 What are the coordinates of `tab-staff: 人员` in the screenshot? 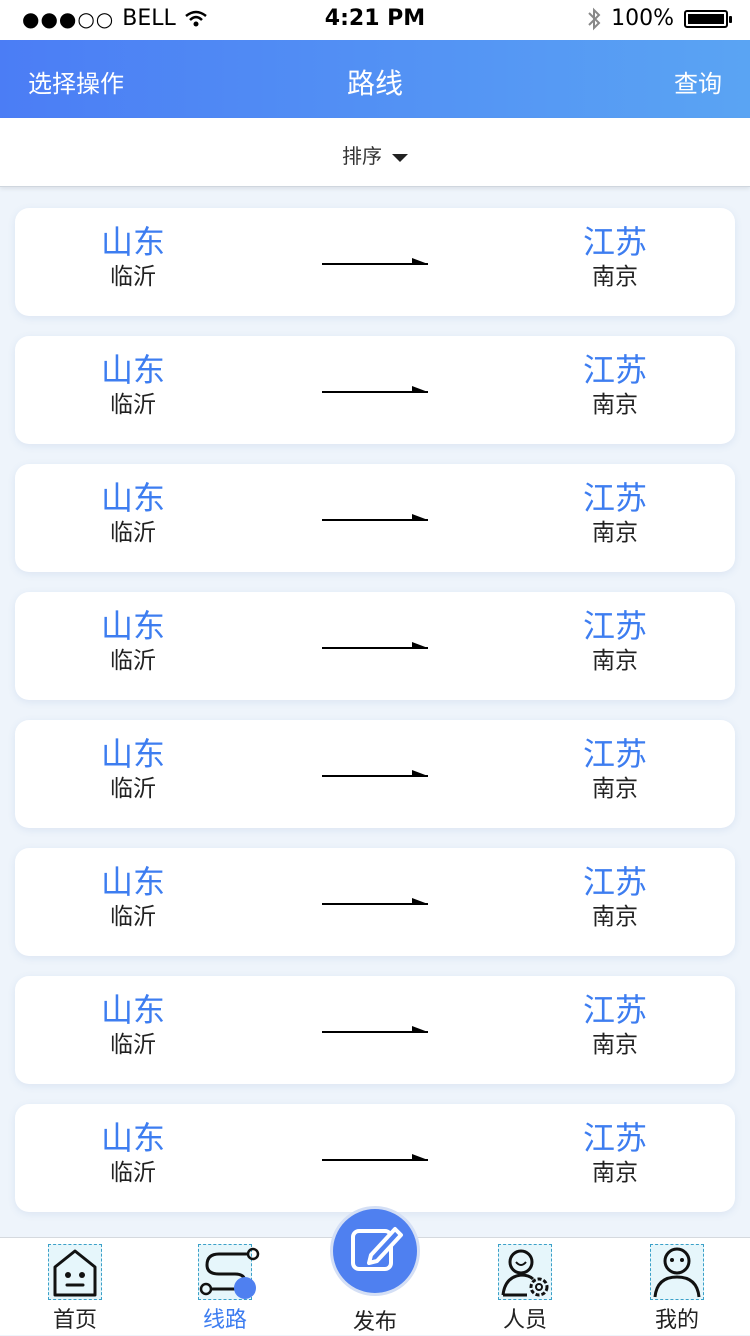 It's located at (525, 1289).